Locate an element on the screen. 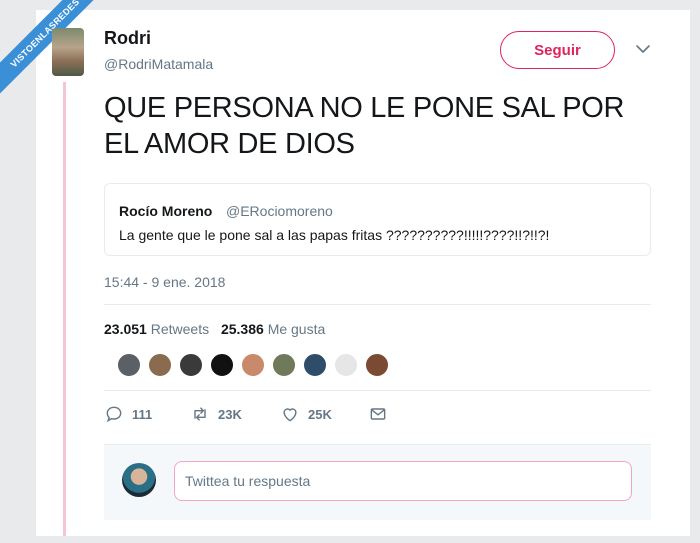 The height and width of the screenshot is (543, 700). reply-box: Twittea tu respuesta is located at coordinates (377, 482).